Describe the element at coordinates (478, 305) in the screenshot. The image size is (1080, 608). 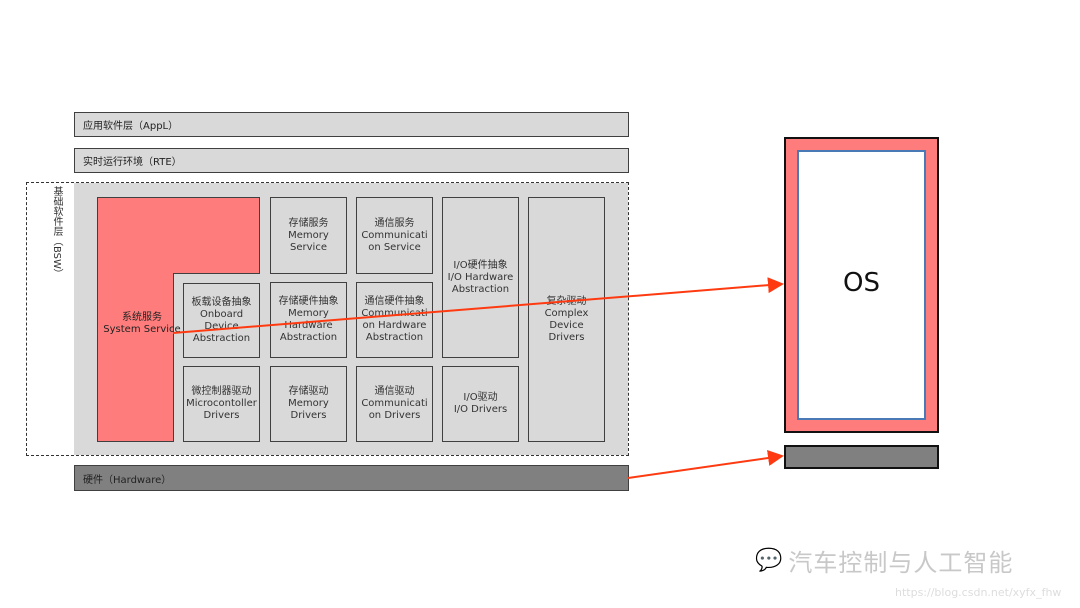
I see `arrow-to-os` at that location.